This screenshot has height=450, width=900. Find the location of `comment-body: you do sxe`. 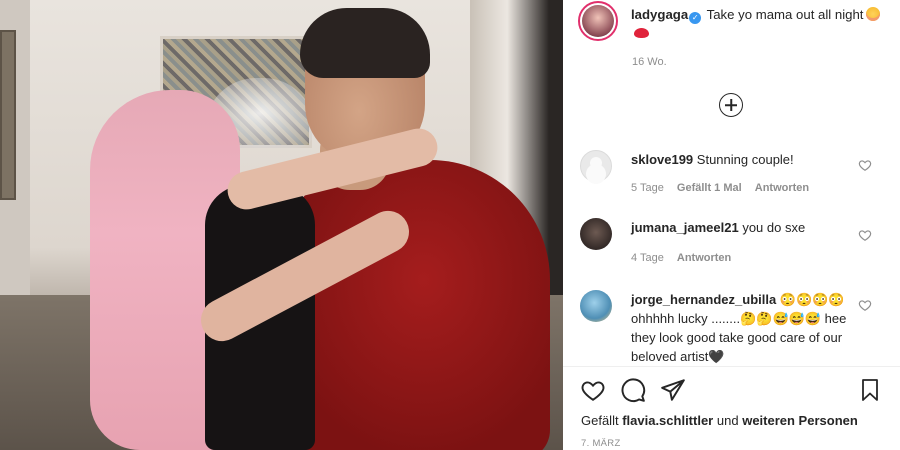

comment-body: you do sxe is located at coordinates (774, 227).